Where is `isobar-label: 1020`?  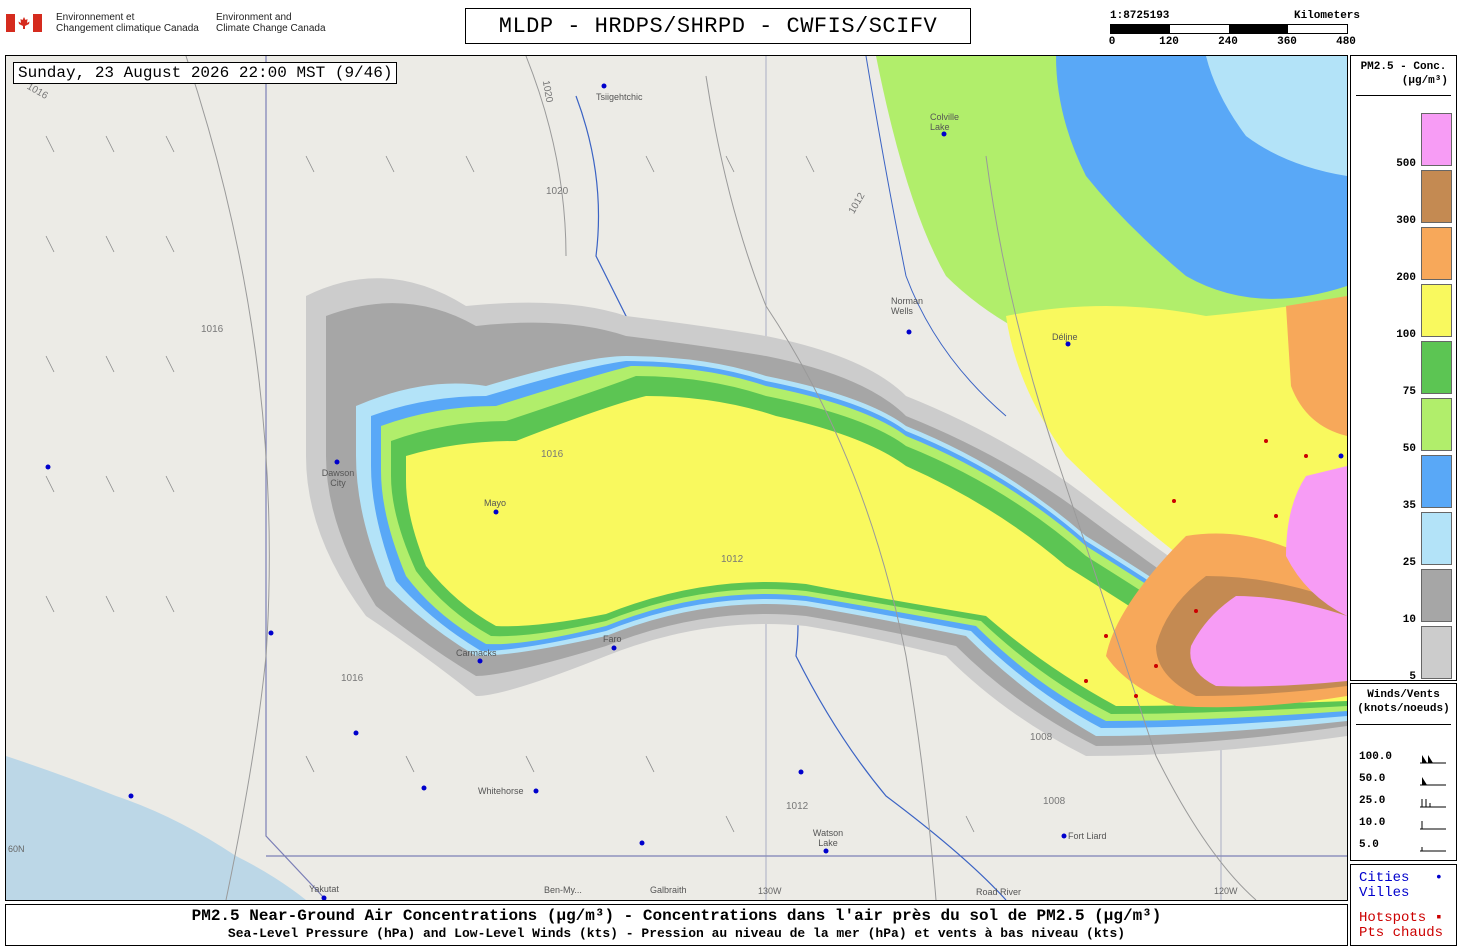
isobar-label: 1020 is located at coordinates (557, 191).